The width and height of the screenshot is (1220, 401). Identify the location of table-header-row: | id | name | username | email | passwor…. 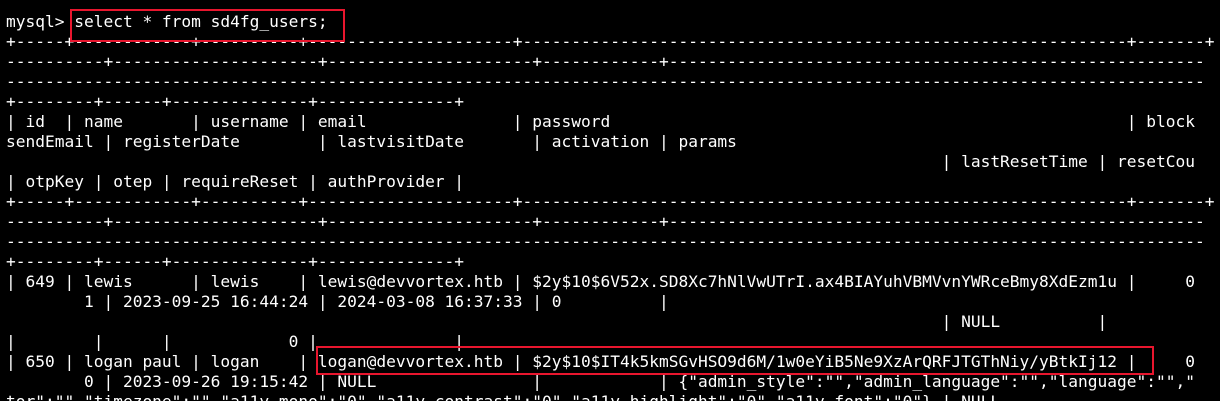
(600, 121).